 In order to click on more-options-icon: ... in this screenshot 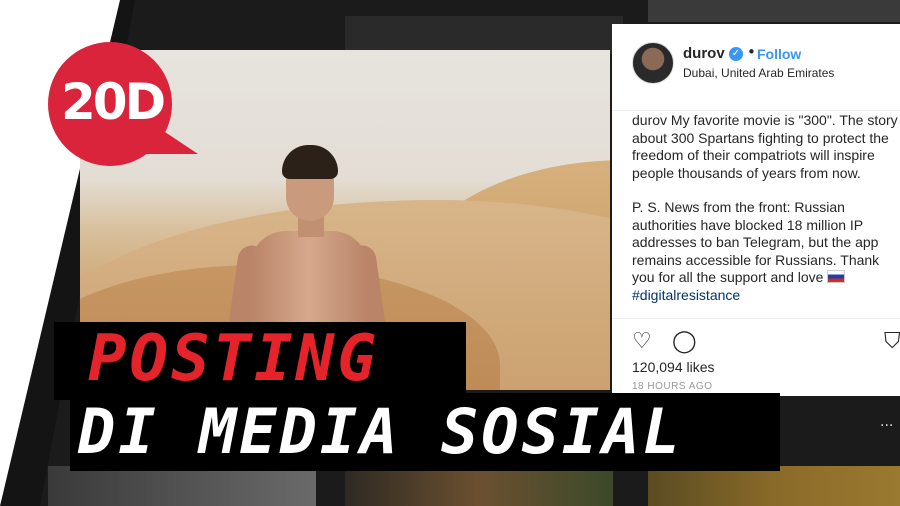, I will do `click(886, 422)`.